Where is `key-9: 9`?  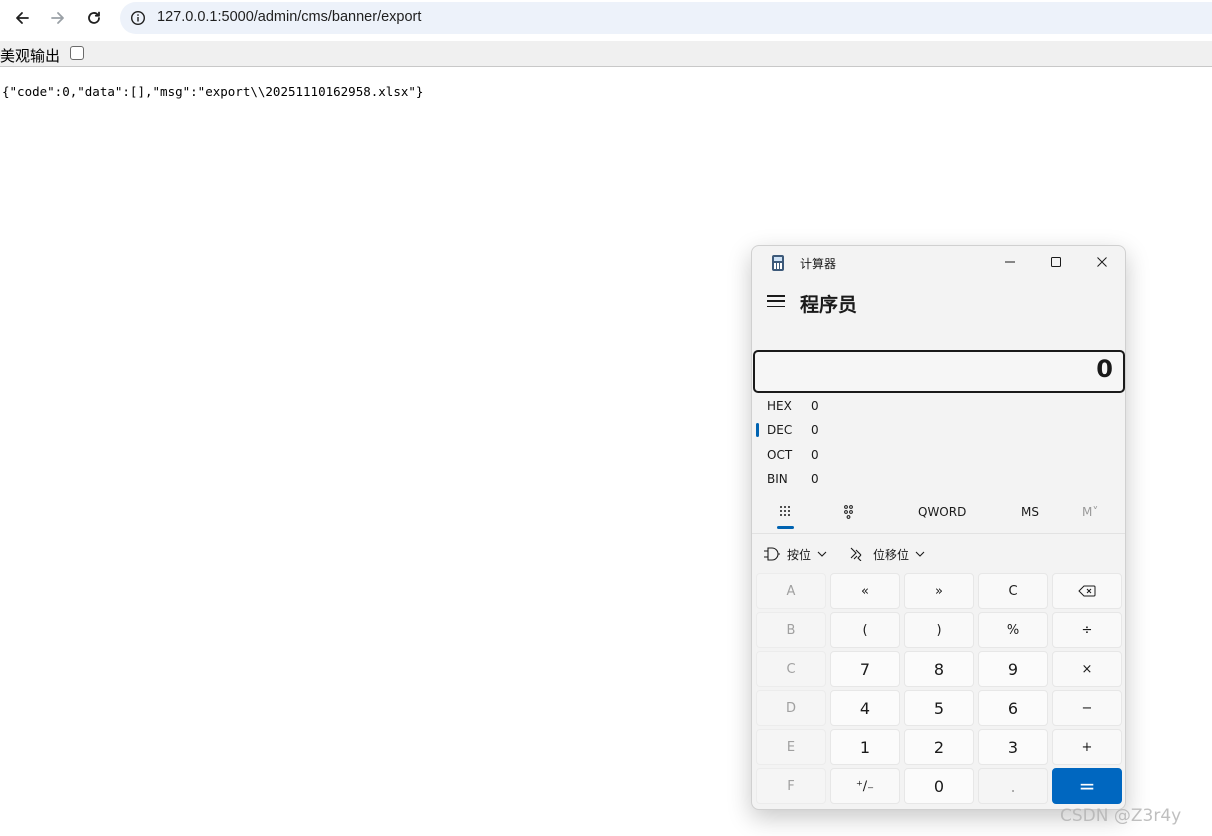 key-9: 9 is located at coordinates (1013, 669).